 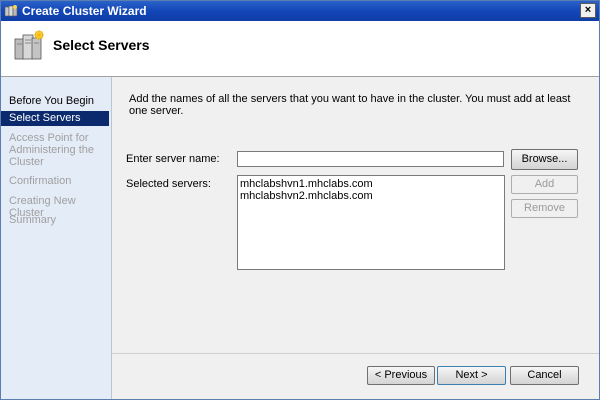 I want to click on nav-step-before-you-begin: Before You Begin, so click(x=55, y=101).